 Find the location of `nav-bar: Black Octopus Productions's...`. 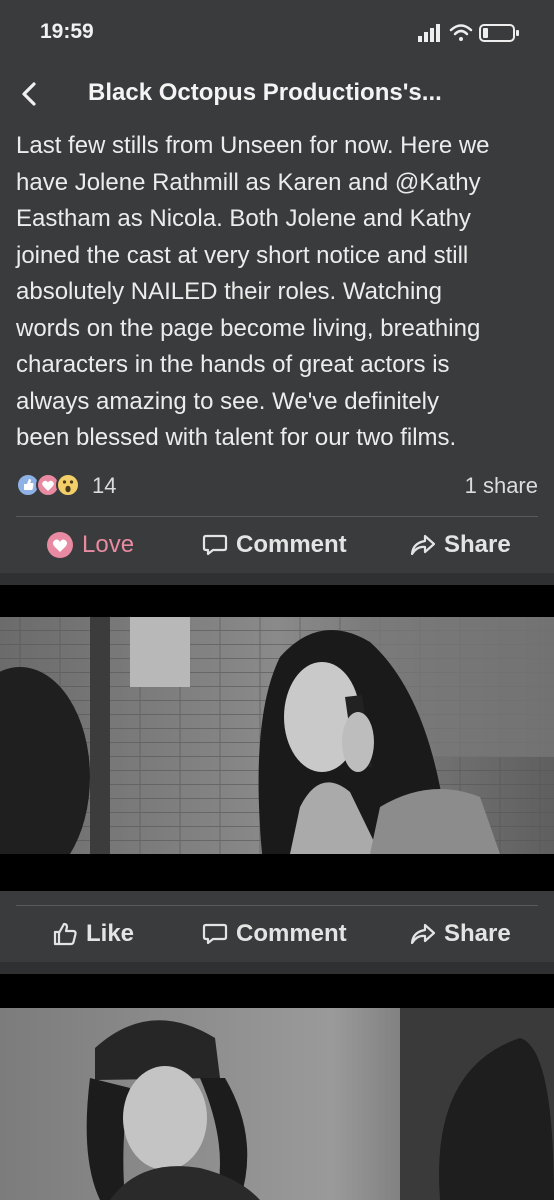

nav-bar: Black Octopus Productions's... is located at coordinates (277, 93).